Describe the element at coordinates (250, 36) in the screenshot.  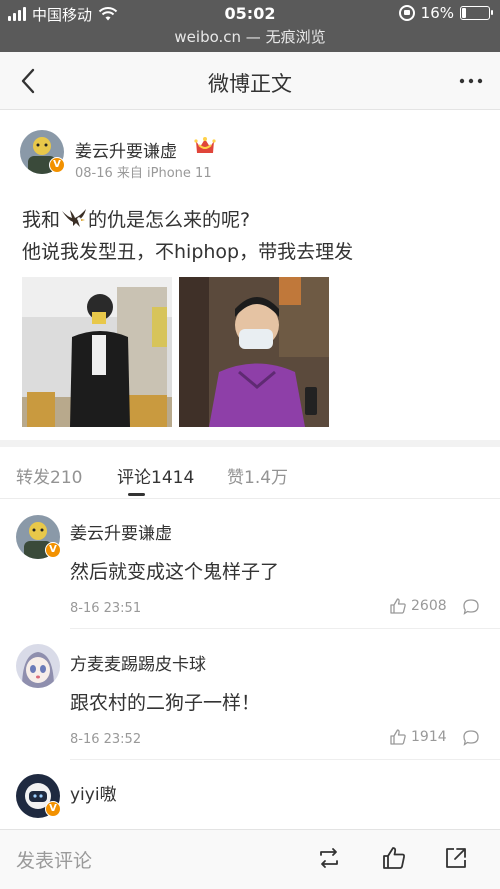
I see `browser-url: weibo.cn — 无痕浏览` at that location.